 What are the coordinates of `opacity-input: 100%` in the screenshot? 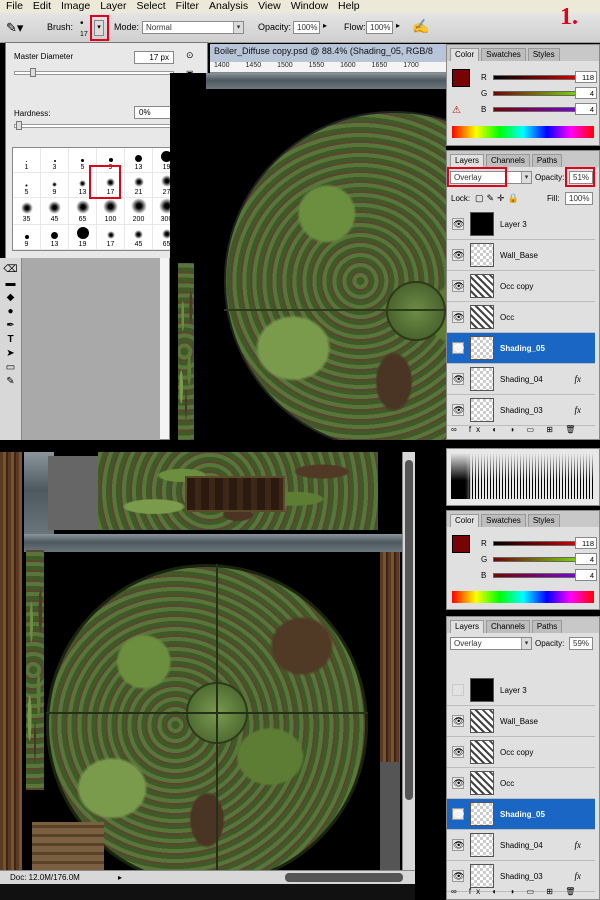 It's located at (306, 27).